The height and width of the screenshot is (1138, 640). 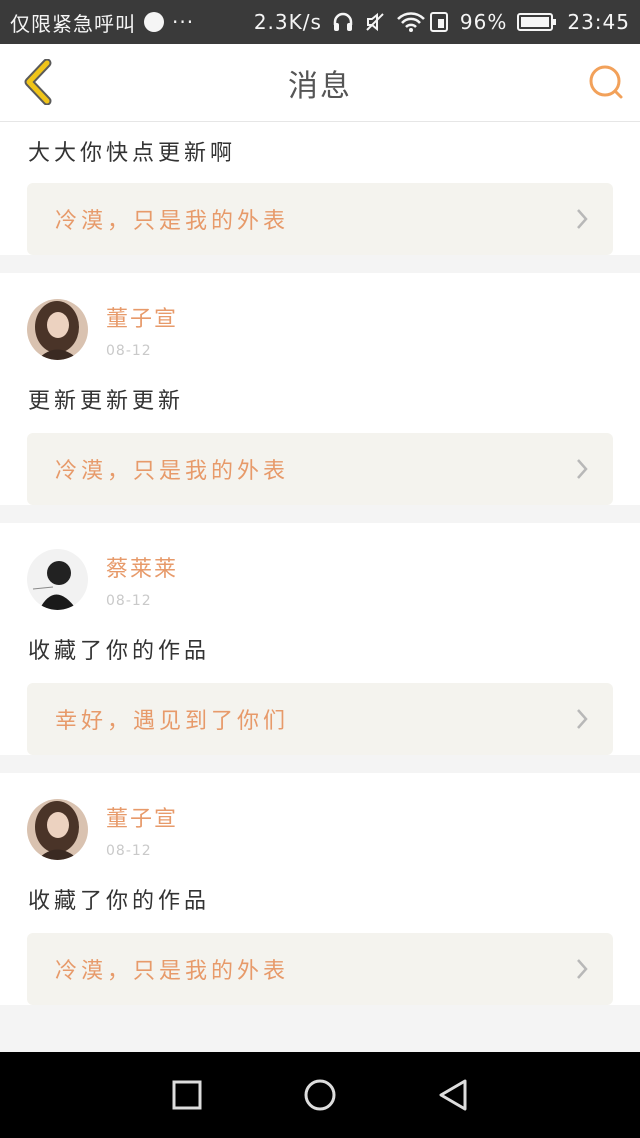 I want to click on clock: 23:45, so click(x=598, y=22).